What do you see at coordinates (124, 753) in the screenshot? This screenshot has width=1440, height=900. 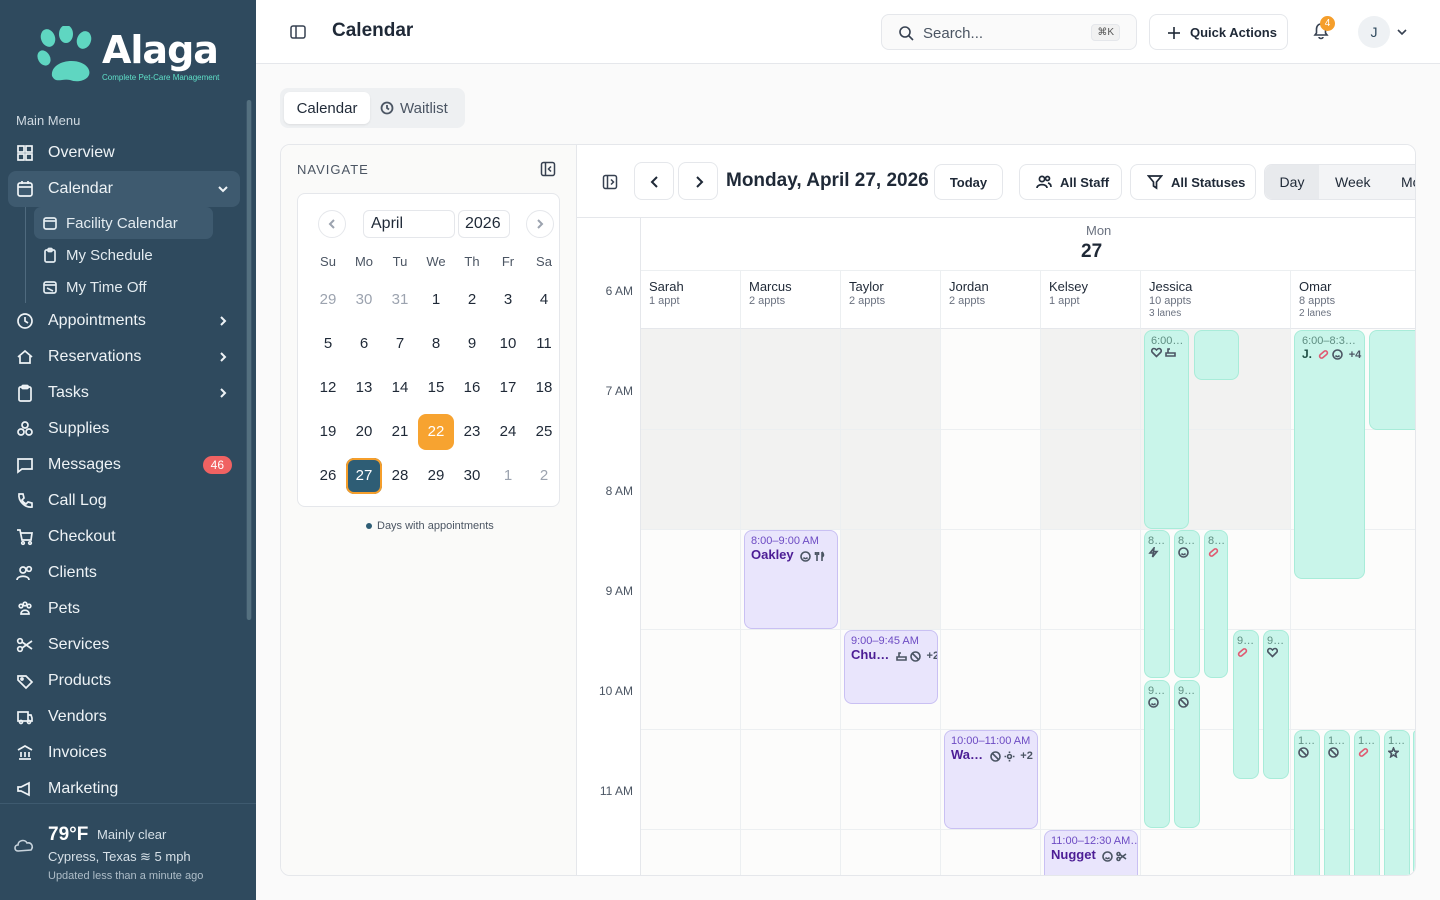 I see `sidebar-item-invoices: Invoices` at bounding box center [124, 753].